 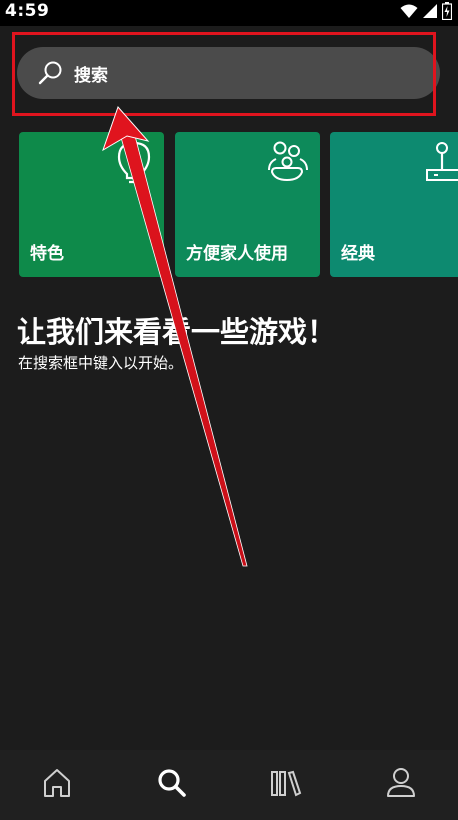 I want to click on search-highlight-box, so click(x=224, y=74).